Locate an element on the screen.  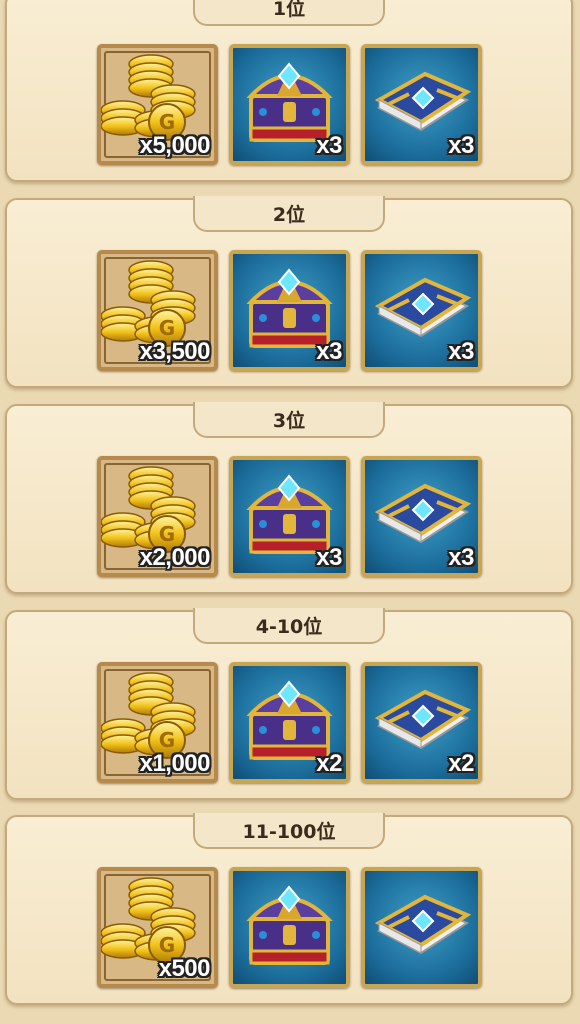
rank-label: 1位 is located at coordinates (289, 10).